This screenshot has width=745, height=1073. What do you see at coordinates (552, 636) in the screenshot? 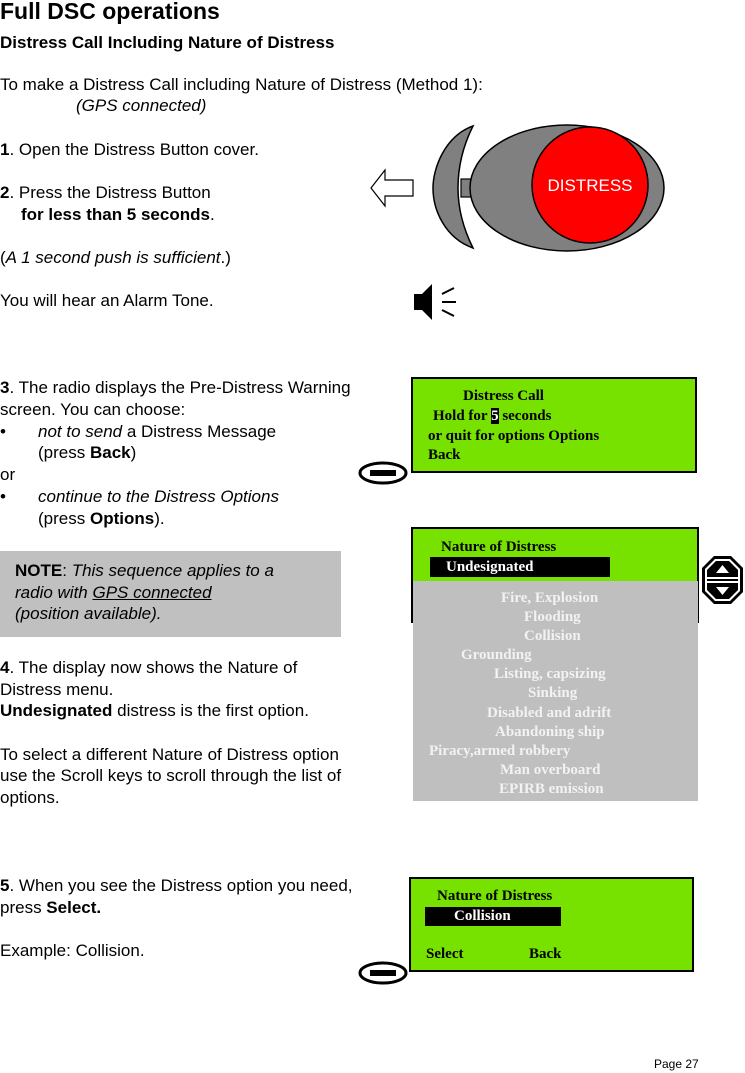
I see `menu-option: Collision` at bounding box center [552, 636].